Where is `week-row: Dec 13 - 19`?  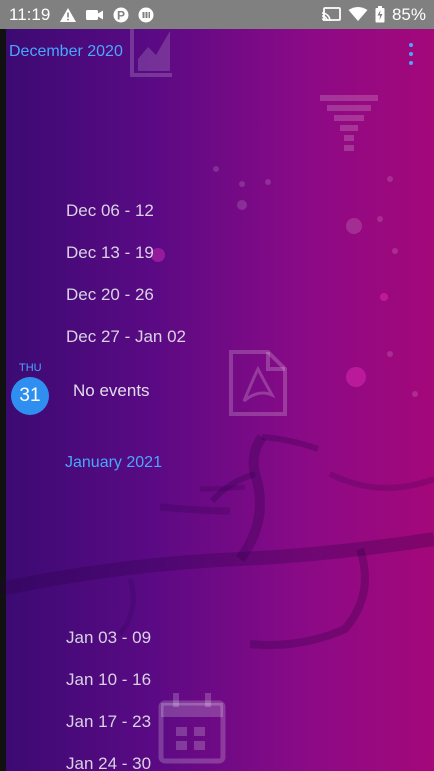 week-row: Dec 13 - 19 is located at coordinates (110, 253).